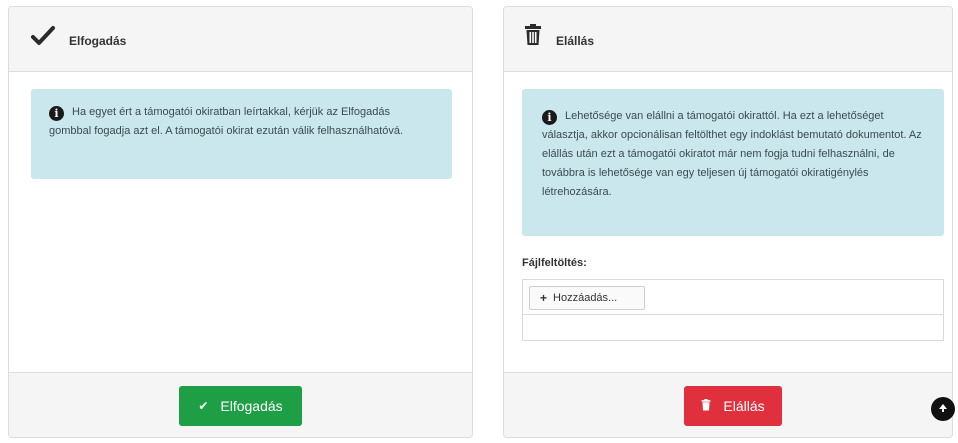  I want to click on check-icon, so click(43, 38).